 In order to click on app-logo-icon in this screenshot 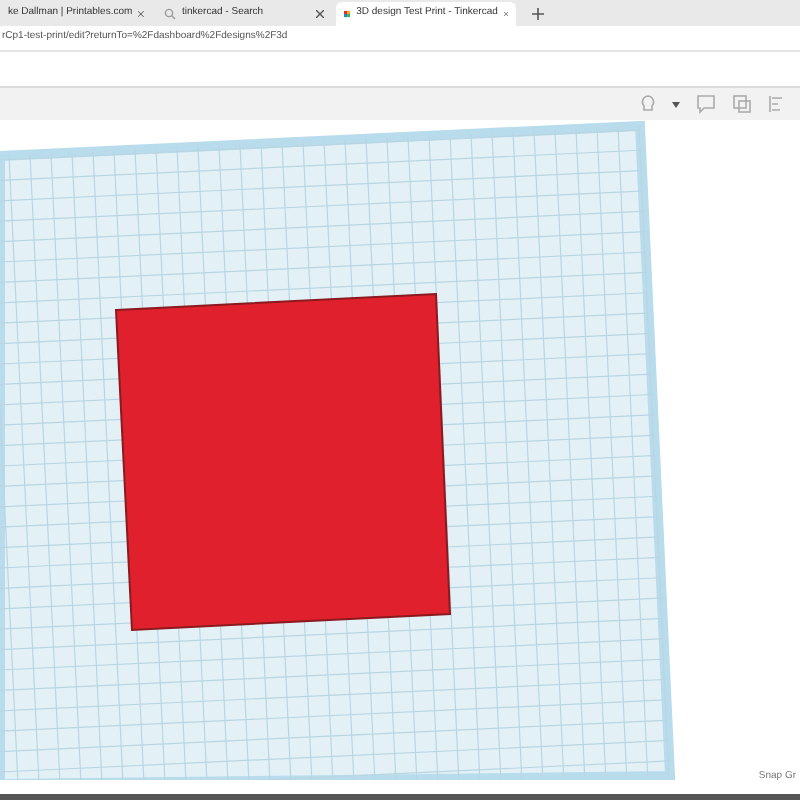, I will do `click(347, 14)`.